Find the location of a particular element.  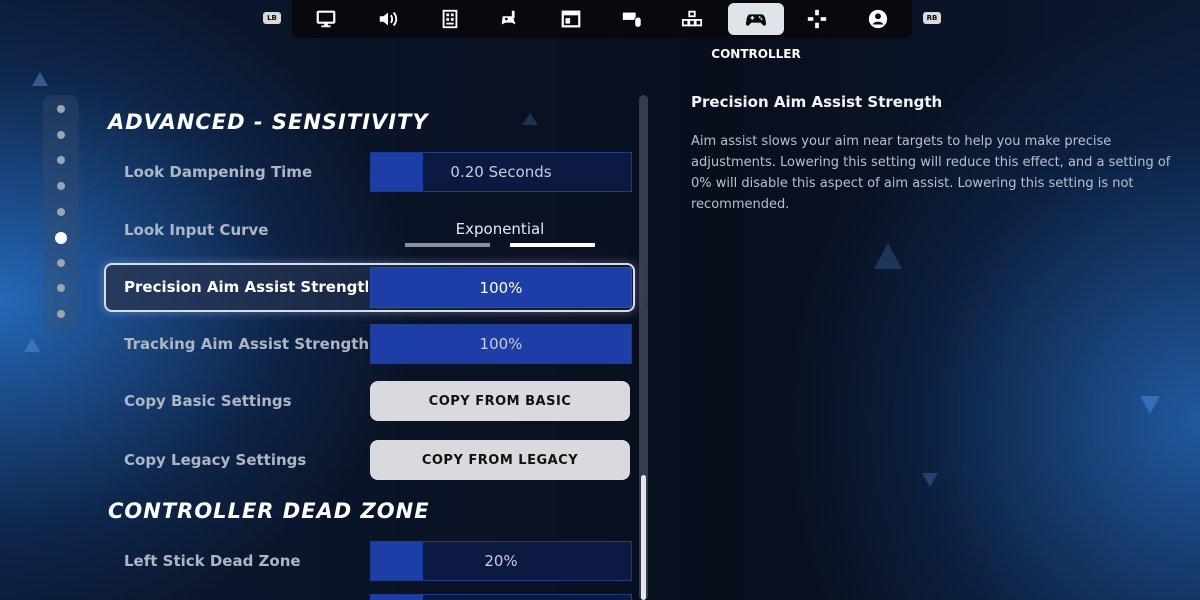

next-row-fill-partial is located at coordinates (397, 597).